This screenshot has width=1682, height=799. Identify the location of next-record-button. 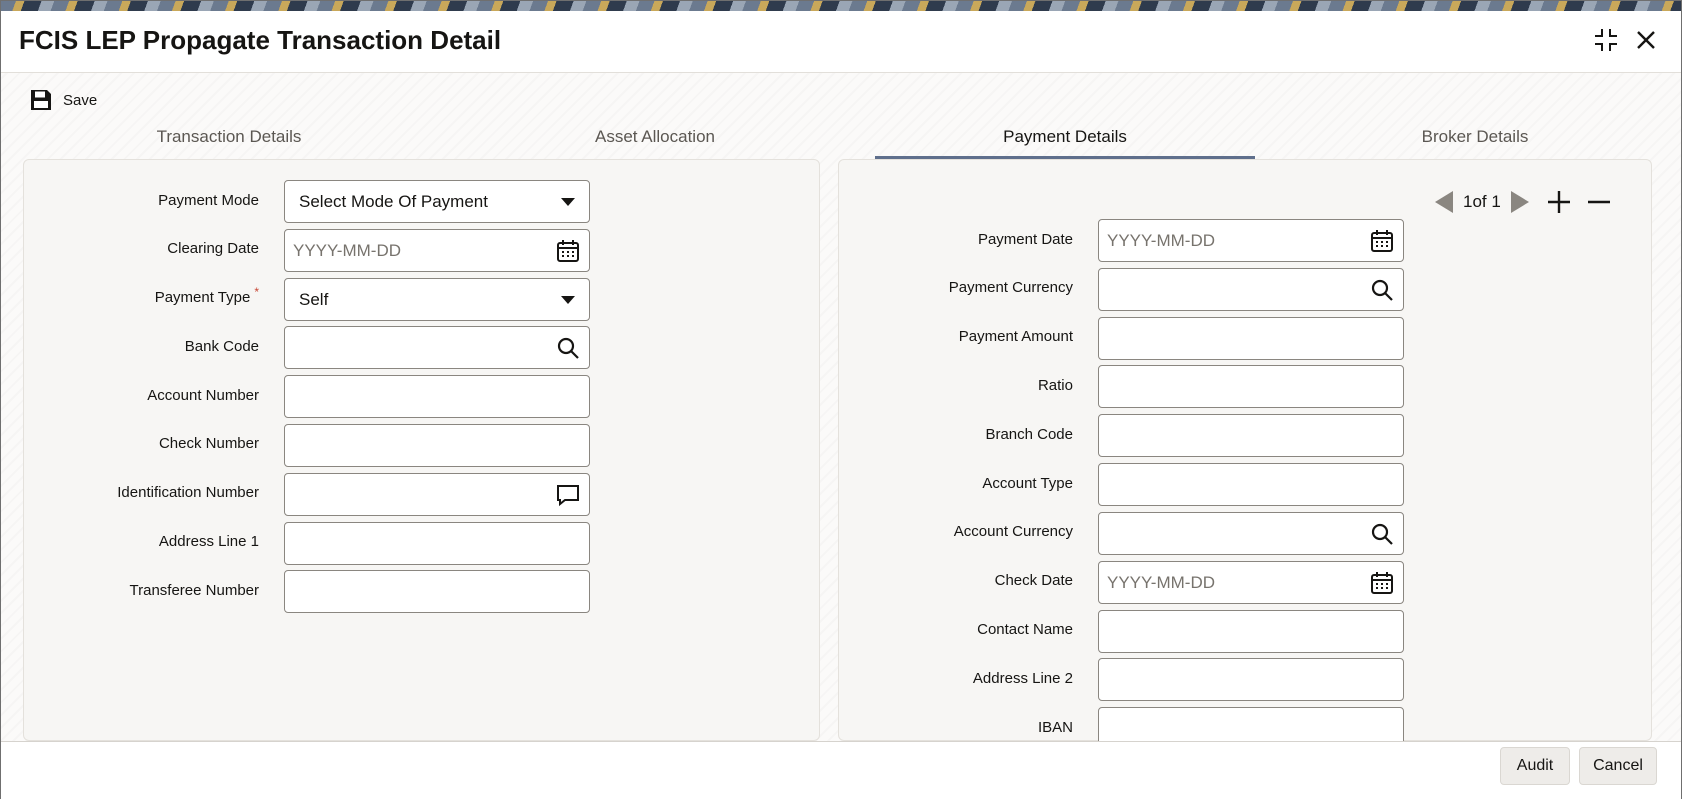
(1519, 202).